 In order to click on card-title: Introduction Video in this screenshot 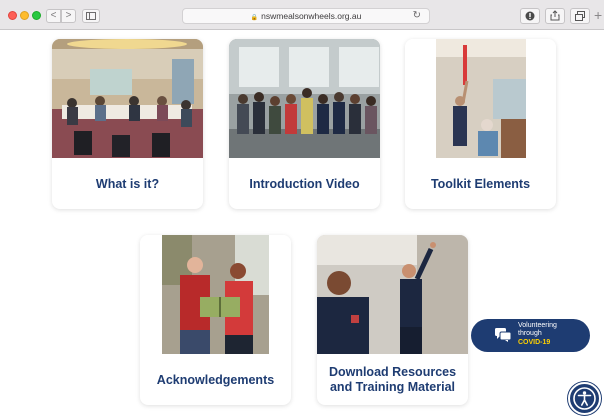, I will do `click(304, 184)`.